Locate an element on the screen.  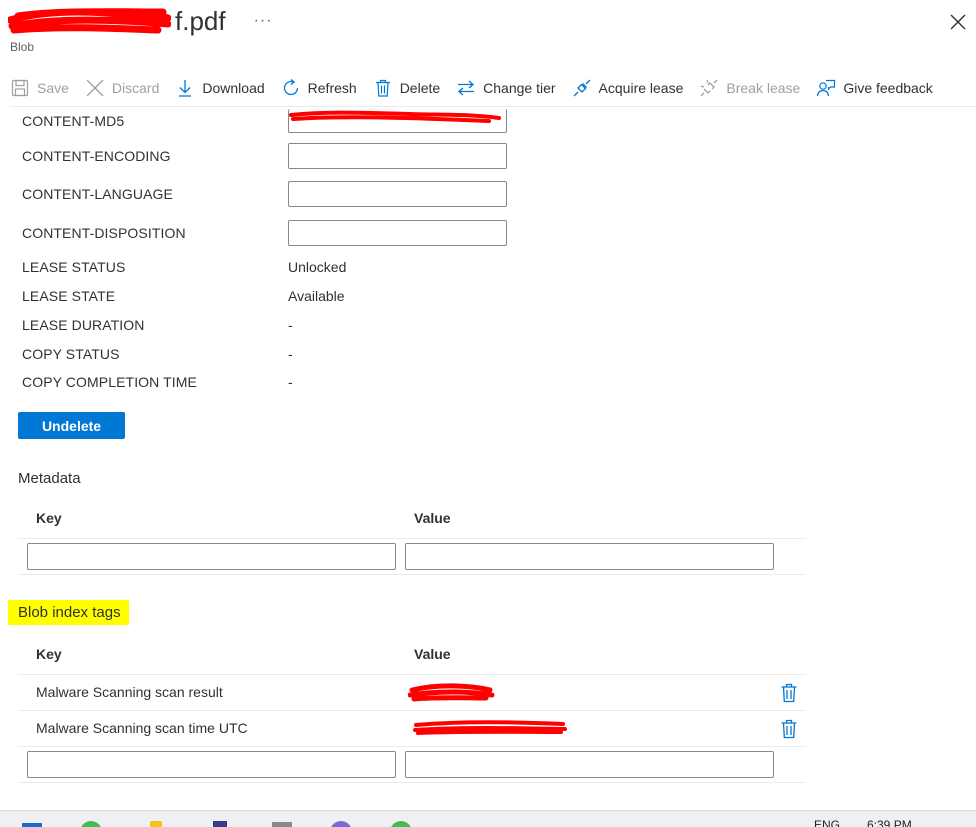
content-language-input is located at coordinates (397, 194).